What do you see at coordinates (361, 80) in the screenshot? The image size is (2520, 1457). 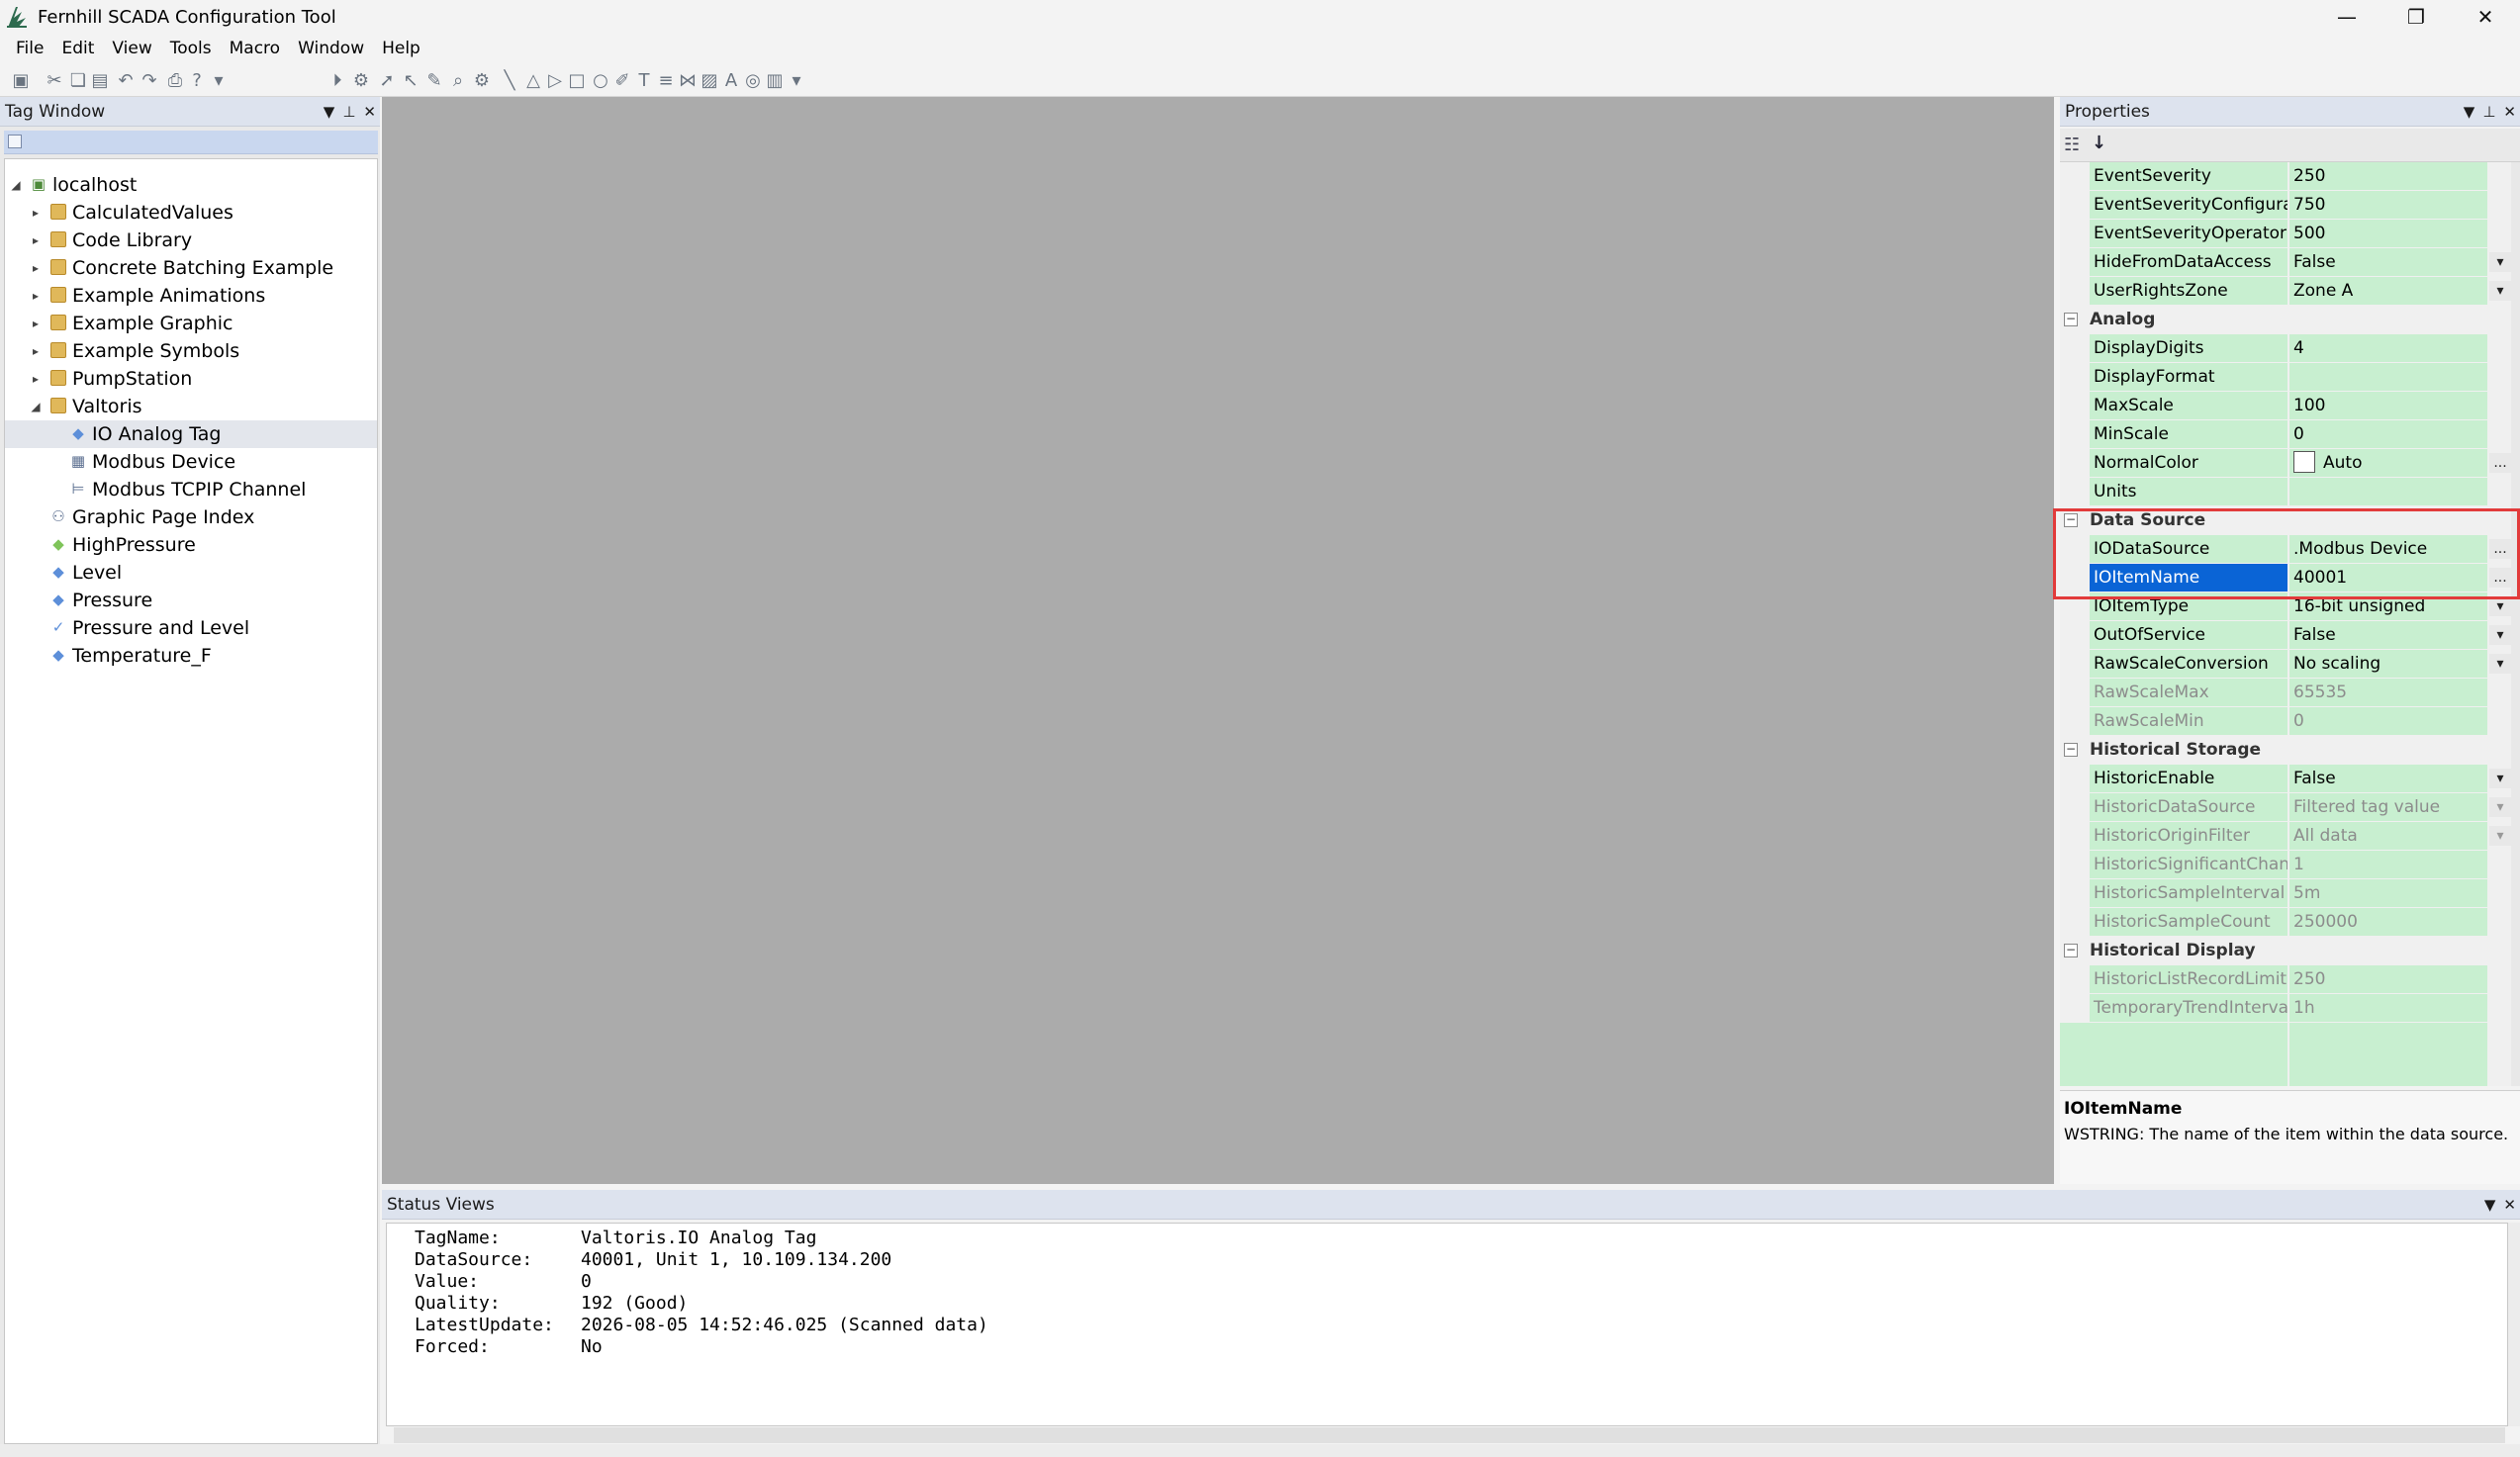 I see `settings-icon: ⚙` at bounding box center [361, 80].